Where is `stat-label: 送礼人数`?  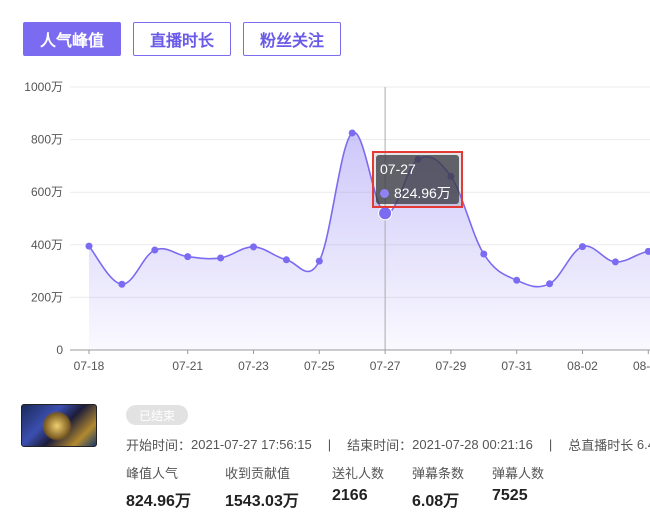 stat-label: 送礼人数 is located at coordinates (358, 473).